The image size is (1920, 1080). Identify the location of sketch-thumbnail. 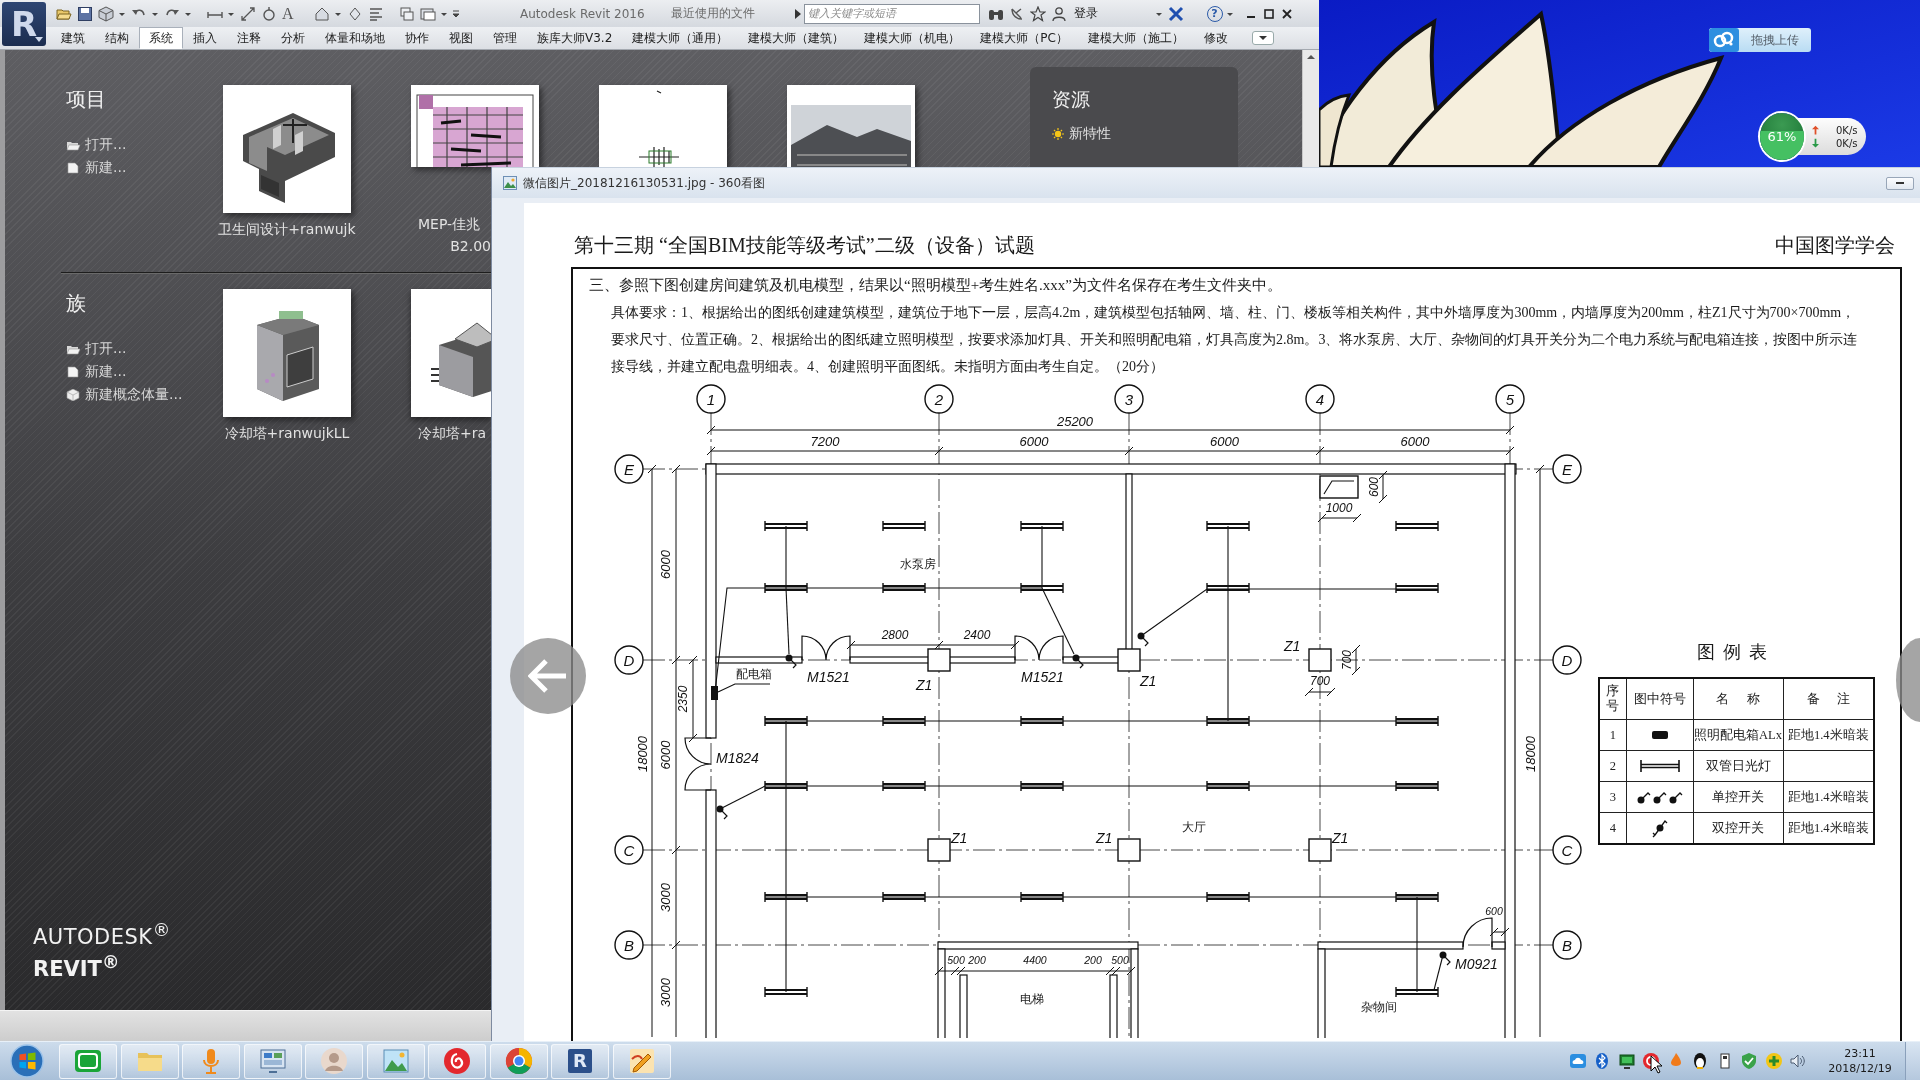
(663, 126).